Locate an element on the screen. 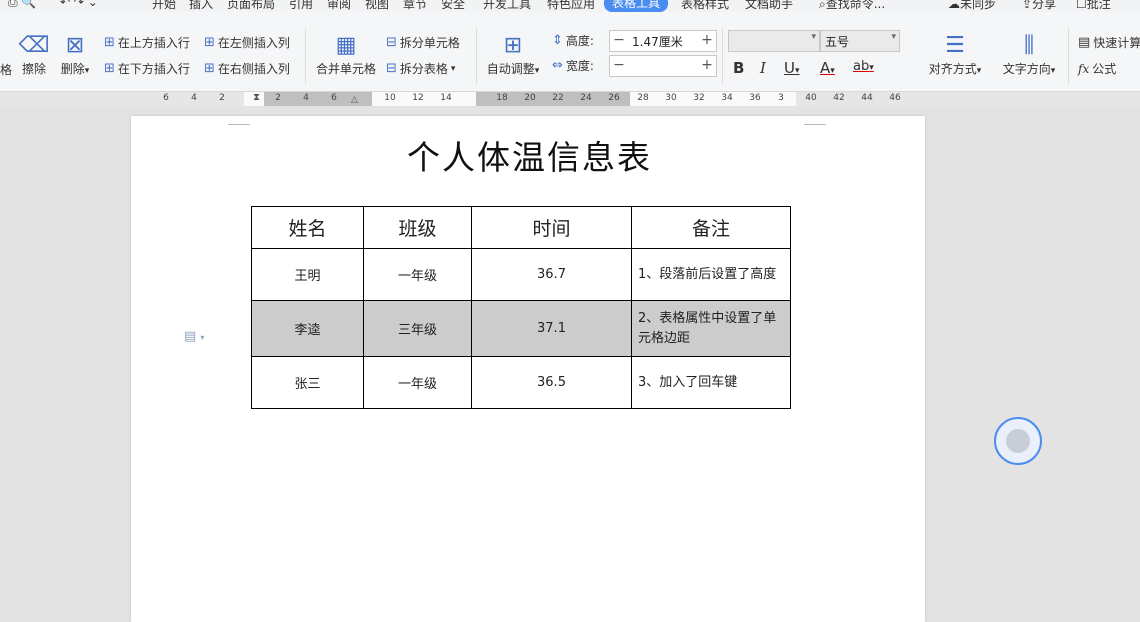 This screenshot has height=622, width=1140. height-input: 1.47厘米 is located at coordinates (657, 41).